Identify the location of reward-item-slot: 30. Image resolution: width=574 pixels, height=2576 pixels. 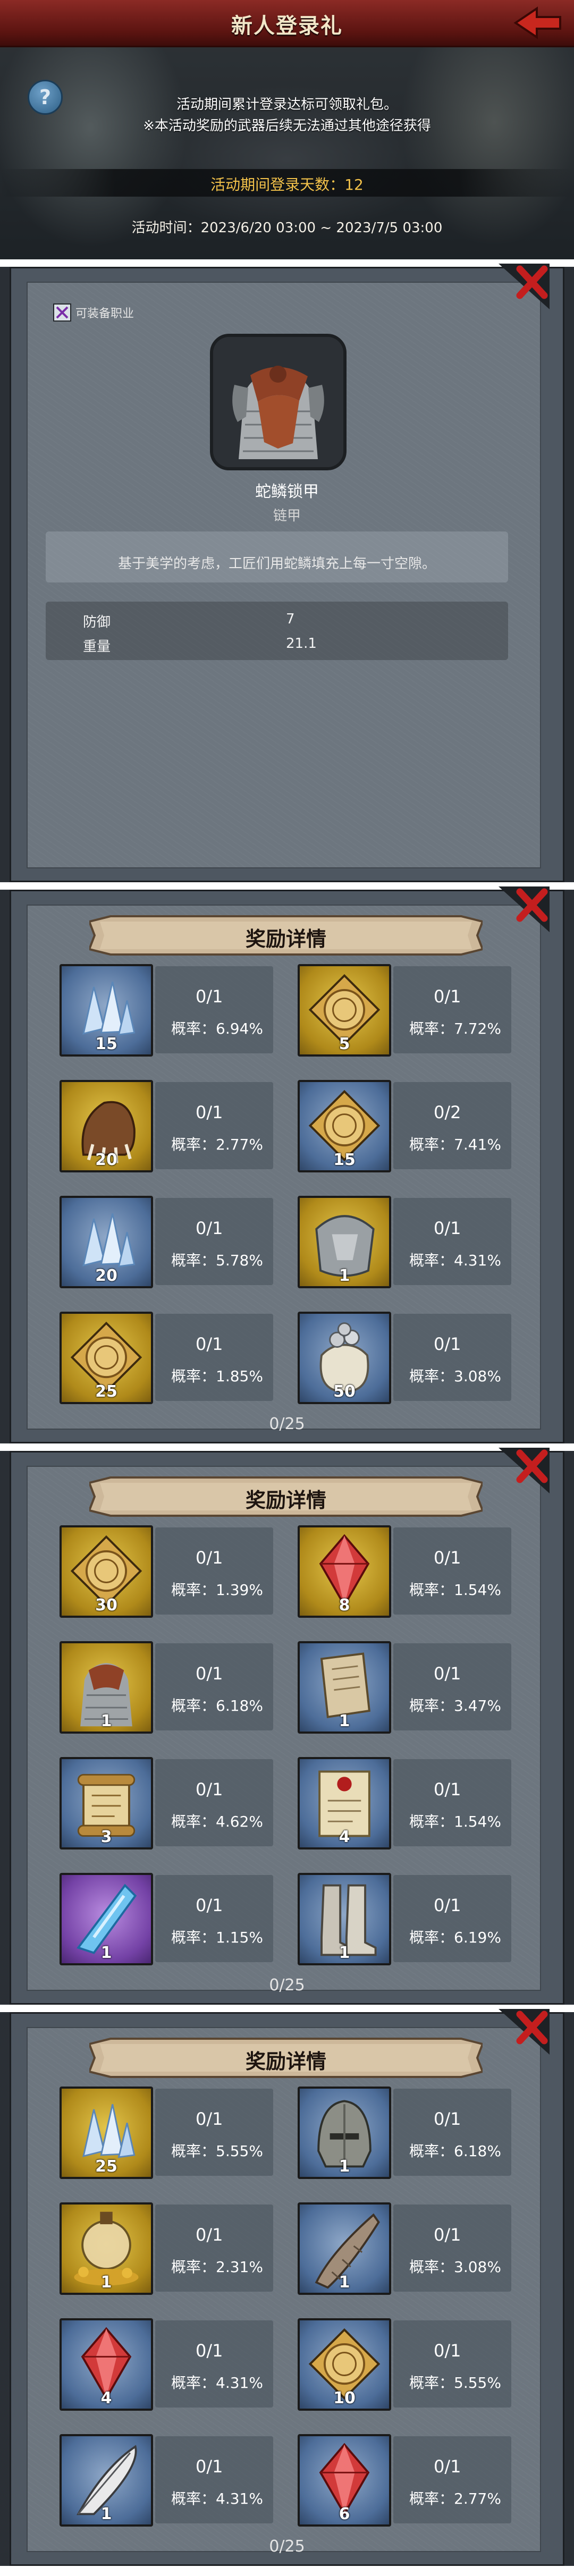
(106, 1571).